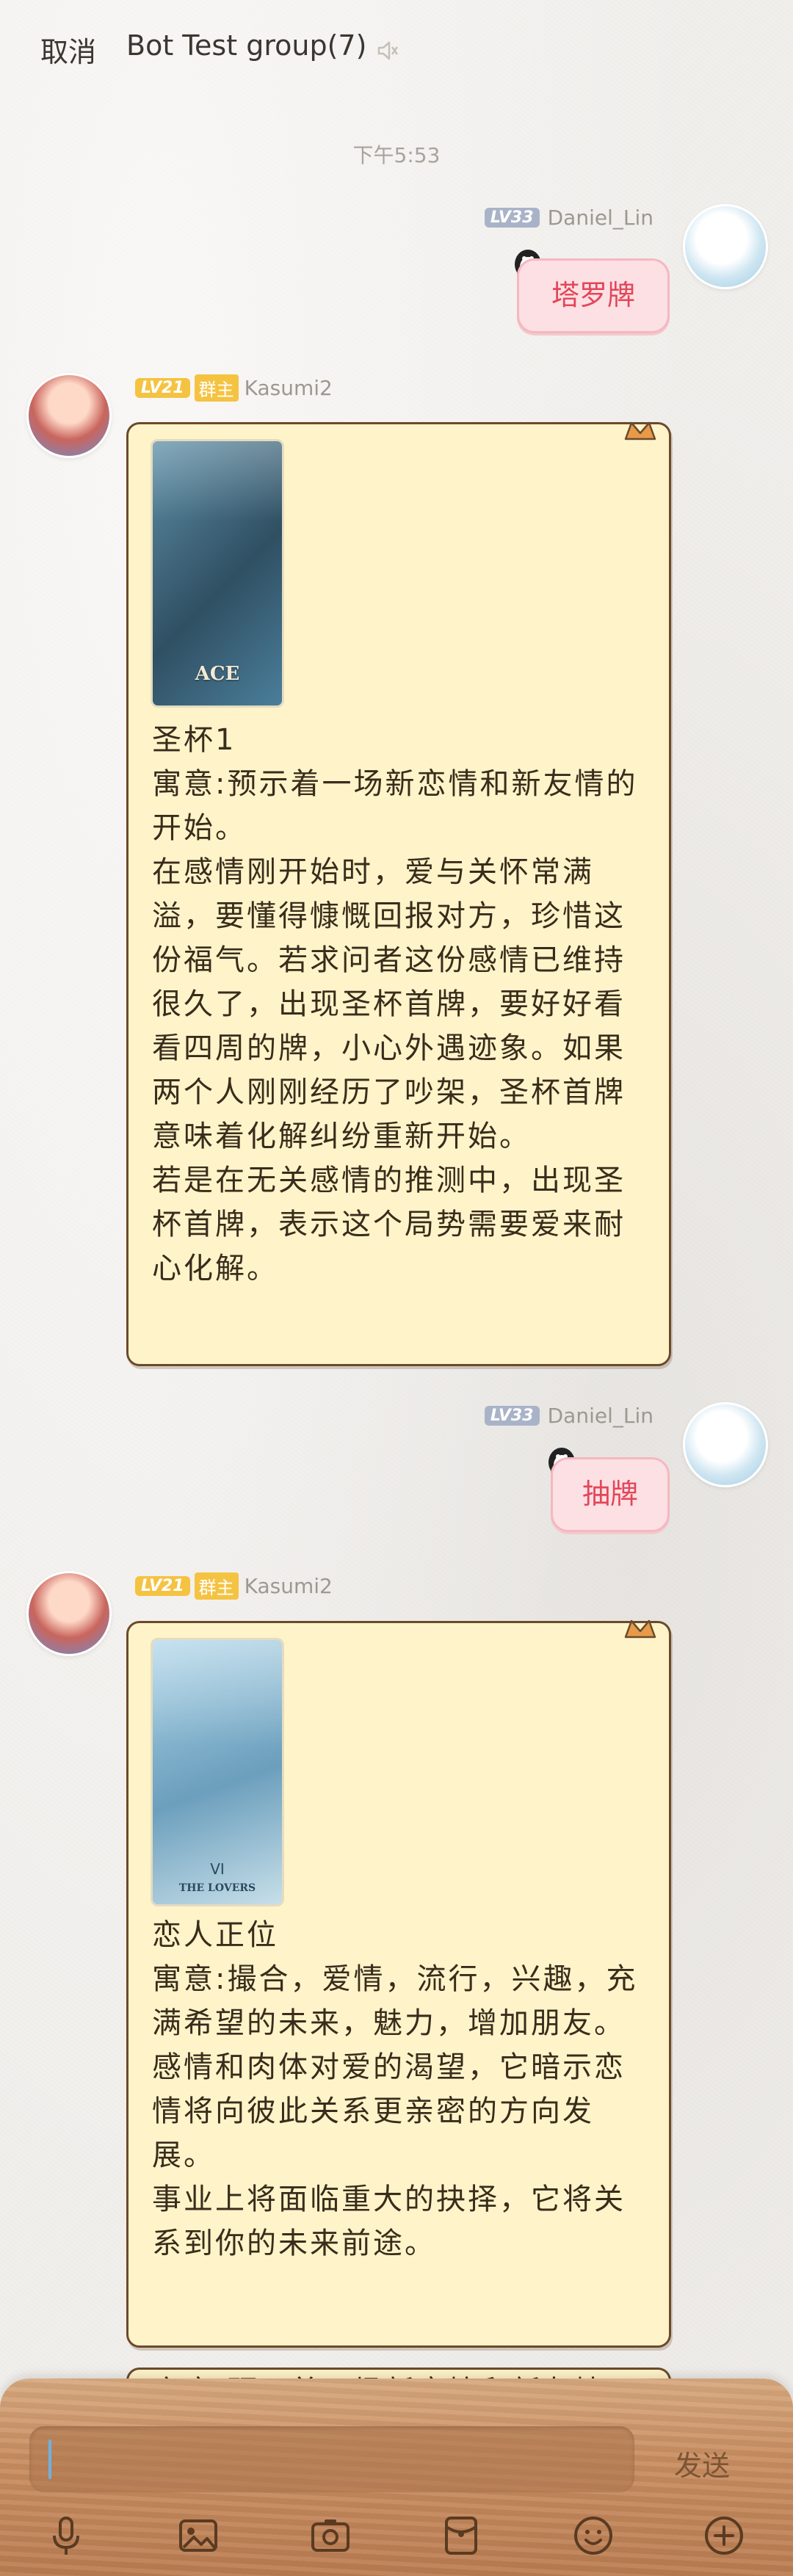 Image resolution: width=793 pixels, height=2576 pixels. Describe the element at coordinates (330, 2535) in the screenshot. I see `camera-icon` at that location.